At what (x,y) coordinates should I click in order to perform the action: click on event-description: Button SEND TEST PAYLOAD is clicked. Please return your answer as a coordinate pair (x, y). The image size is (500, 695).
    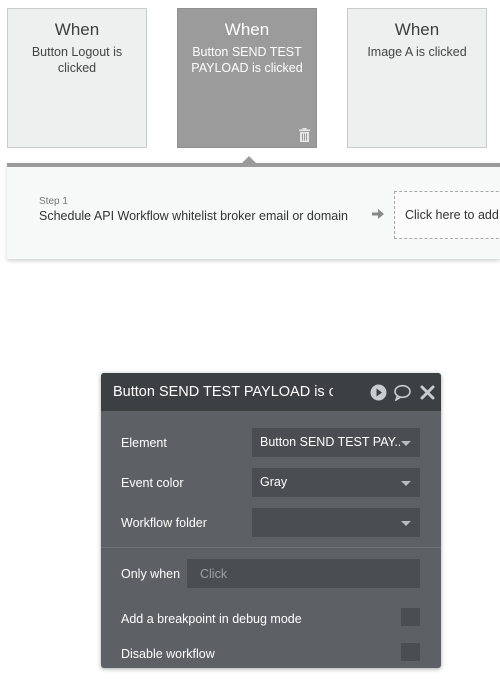
    Looking at the image, I should click on (247, 60).